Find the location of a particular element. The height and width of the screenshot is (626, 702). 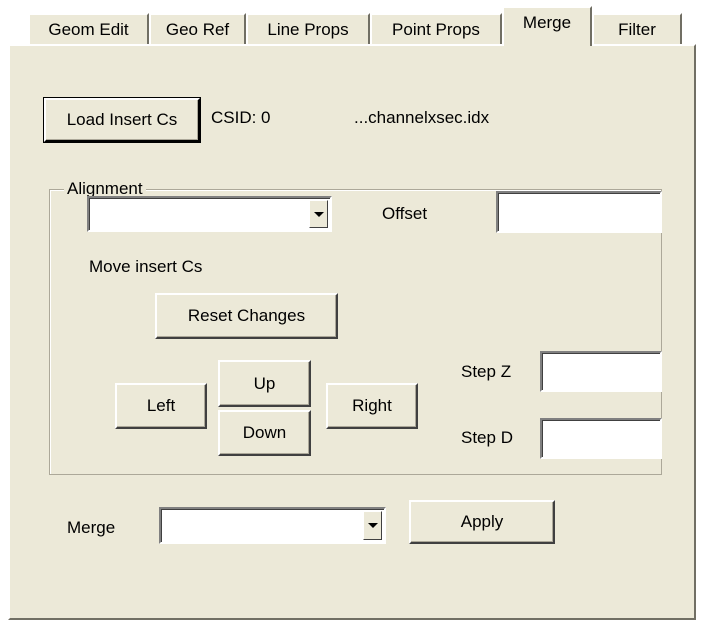

apply-button: Apply is located at coordinates (482, 522).